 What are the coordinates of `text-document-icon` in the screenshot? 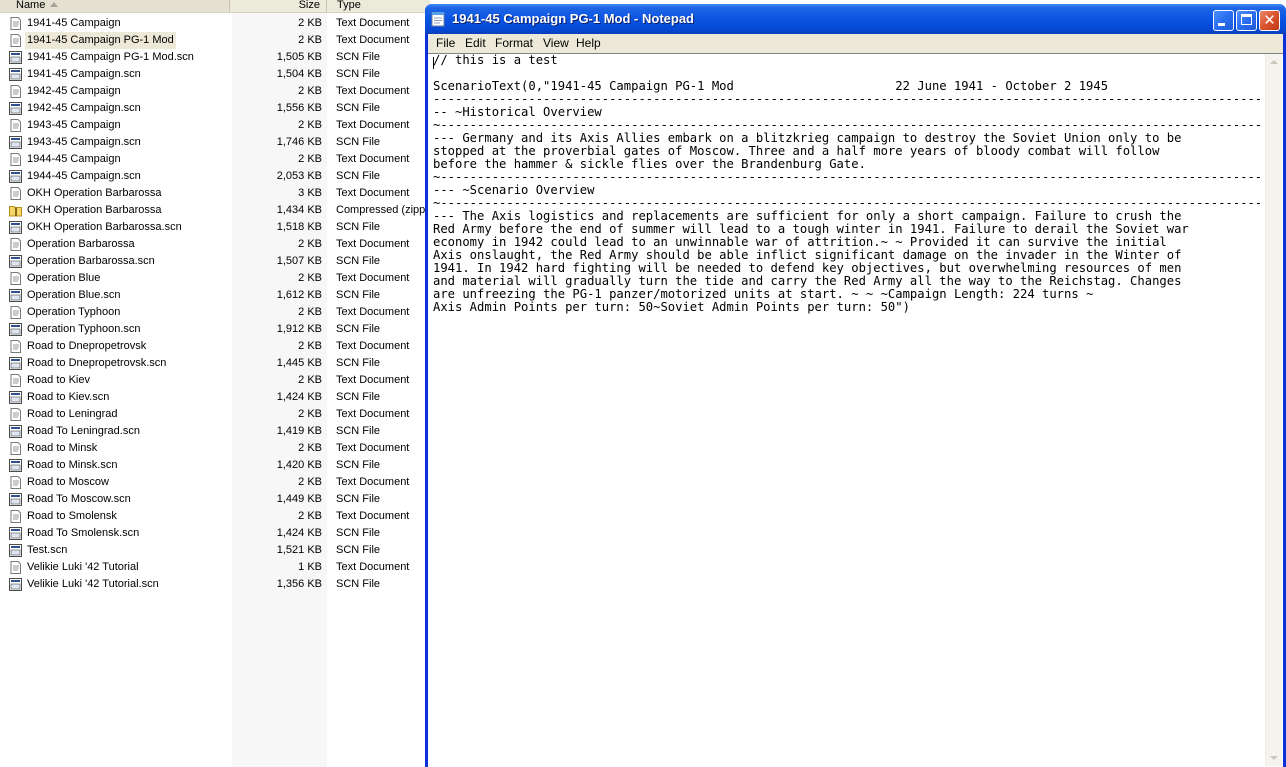 It's located at (15, 244).